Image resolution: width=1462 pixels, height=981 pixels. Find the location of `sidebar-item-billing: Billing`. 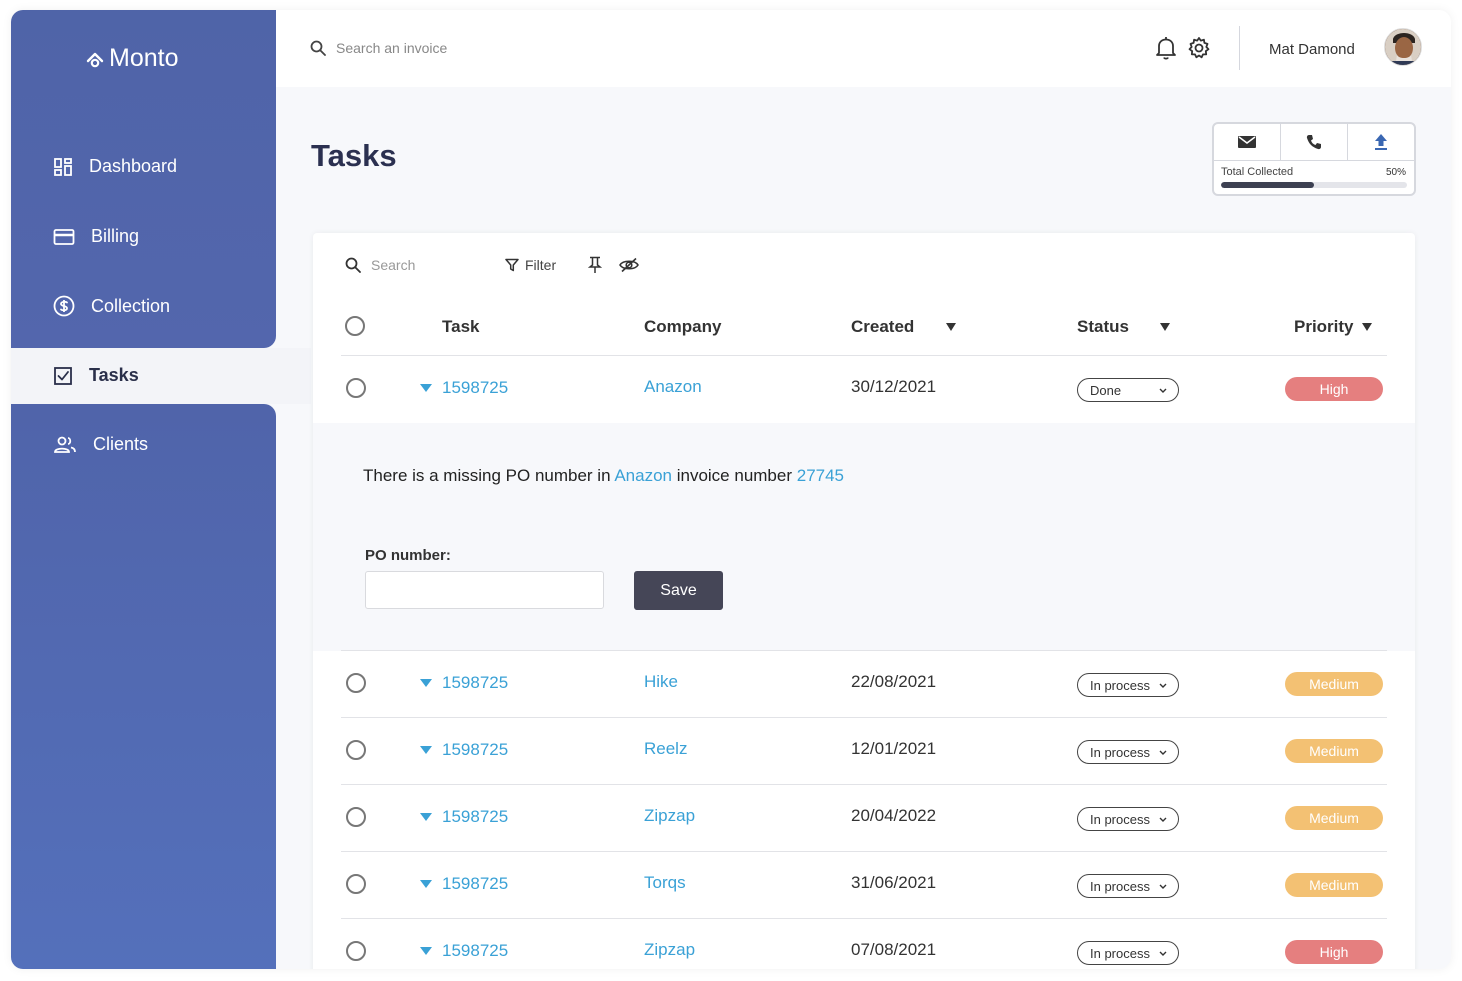

sidebar-item-billing: Billing is located at coordinates (96, 236).